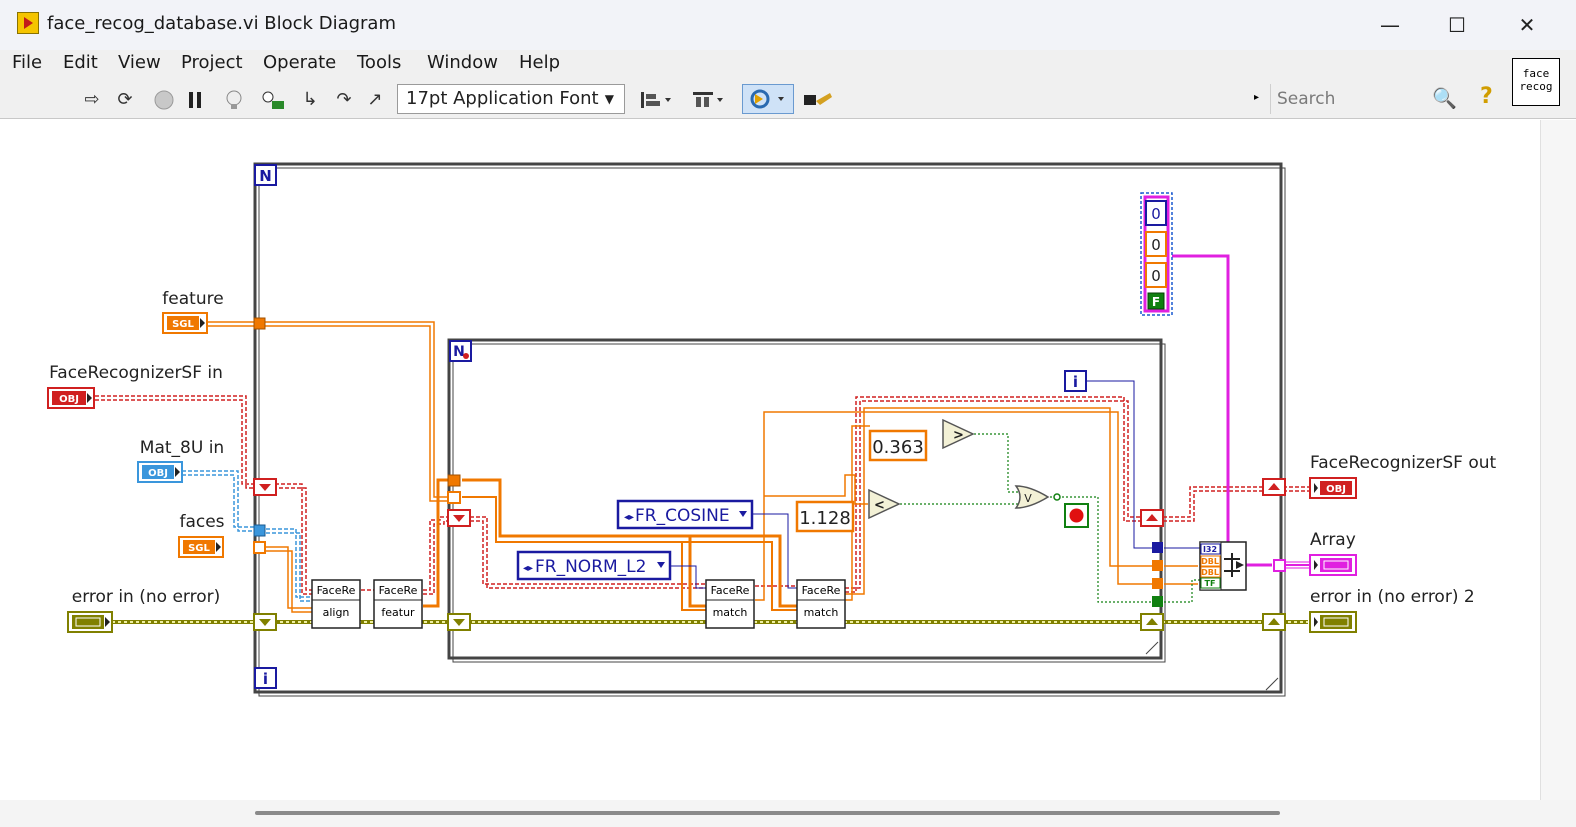  What do you see at coordinates (1256, 97) in the screenshot?
I see `search-expand-icon: ▸` at bounding box center [1256, 97].